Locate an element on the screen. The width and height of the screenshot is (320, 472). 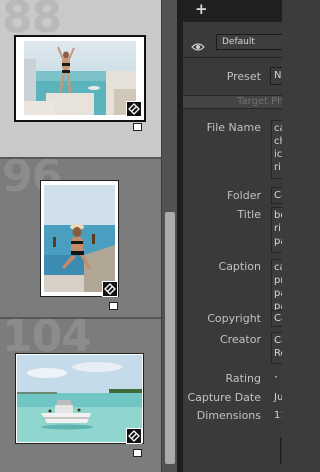
eye-icon is located at coordinates (198, 46).